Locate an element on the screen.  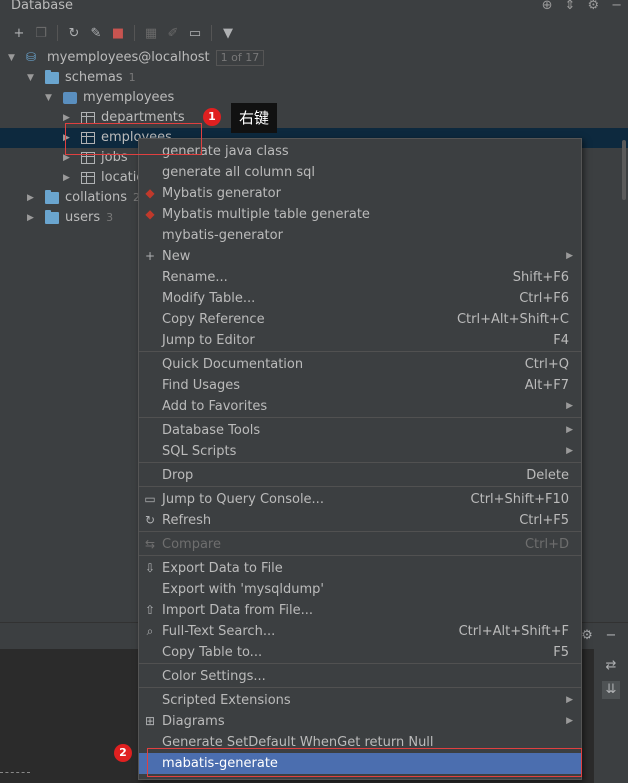
annotation-box-step1 is located at coordinates (133, 139).